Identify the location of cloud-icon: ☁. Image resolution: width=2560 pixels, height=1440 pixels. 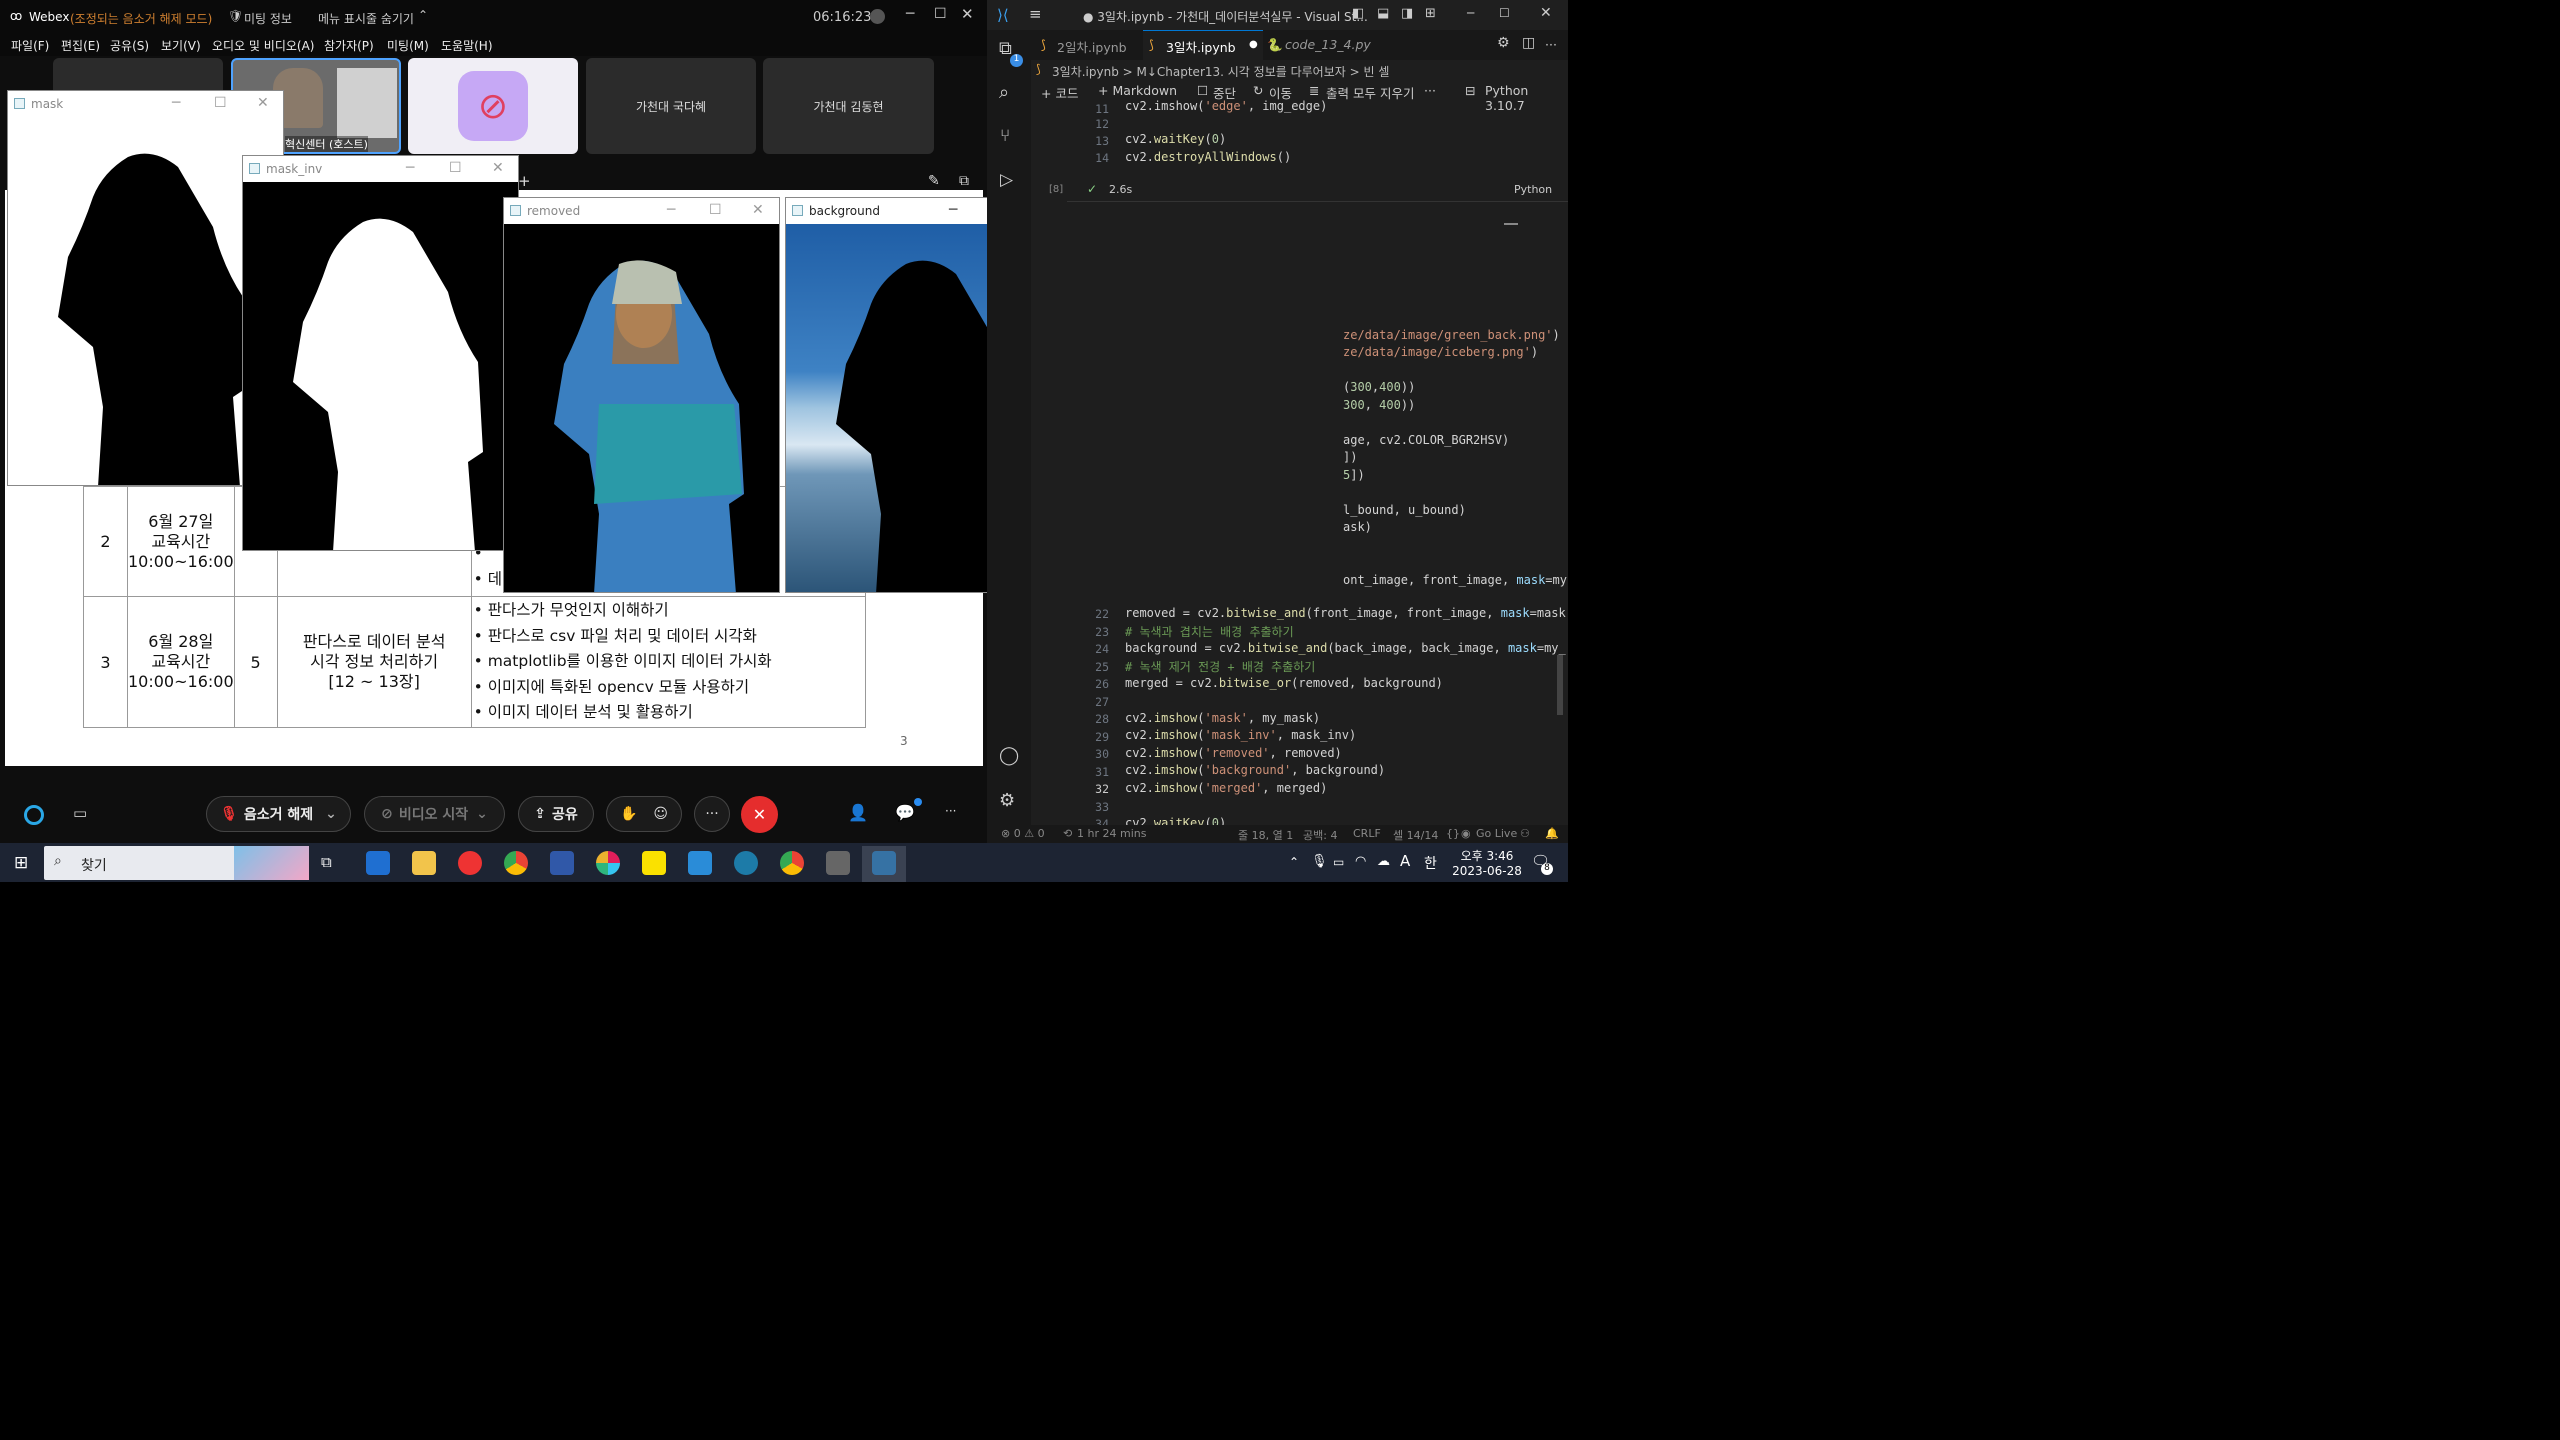
(1383, 861).